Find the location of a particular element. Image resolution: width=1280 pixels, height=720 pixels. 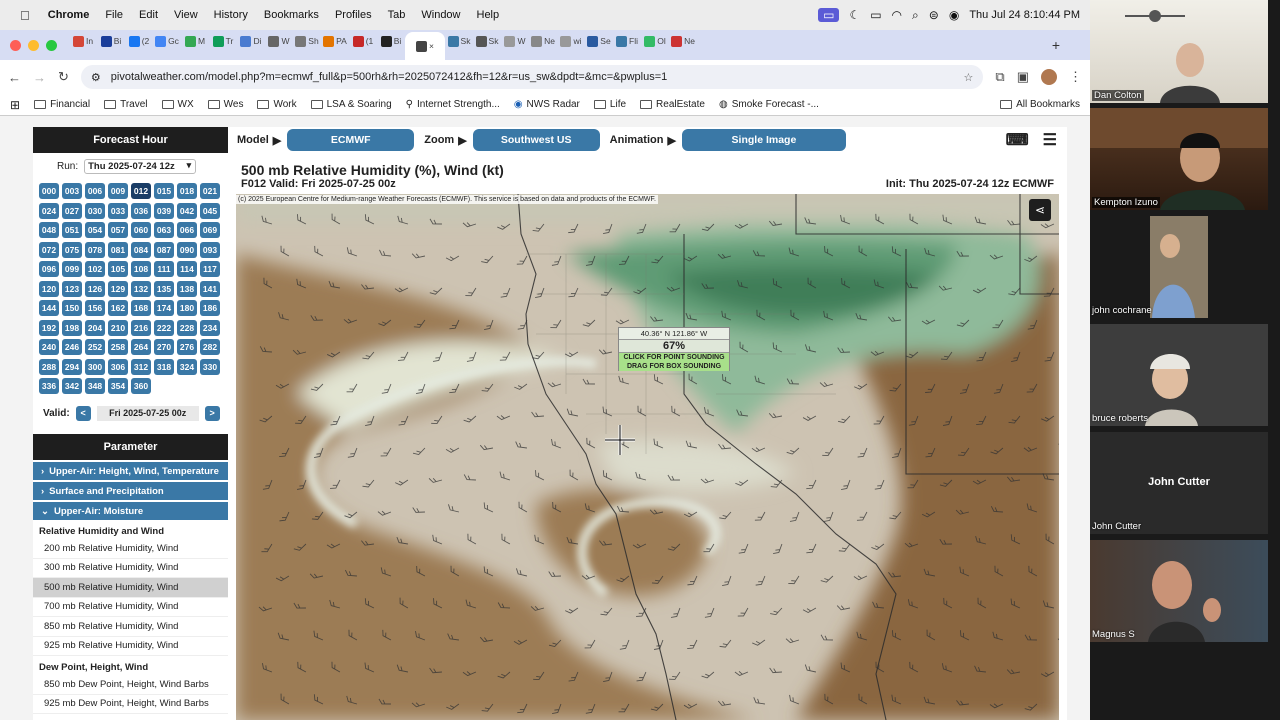

forecast-hour-button: 084 is located at coordinates (141, 249).